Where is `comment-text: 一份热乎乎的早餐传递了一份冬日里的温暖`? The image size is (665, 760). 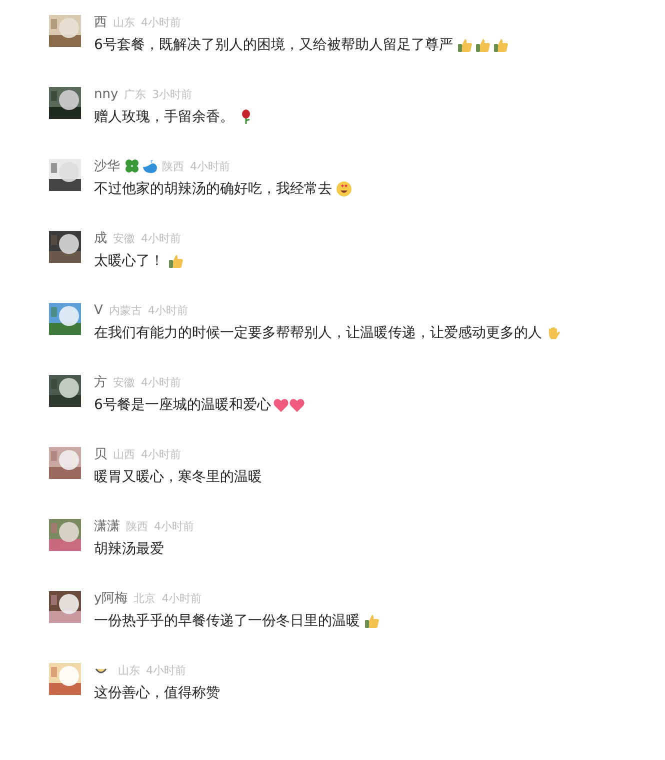 comment-text: 一份热乎乎的早餐传递了一份冬日里的温暖 is located at coordinates (227, 621).